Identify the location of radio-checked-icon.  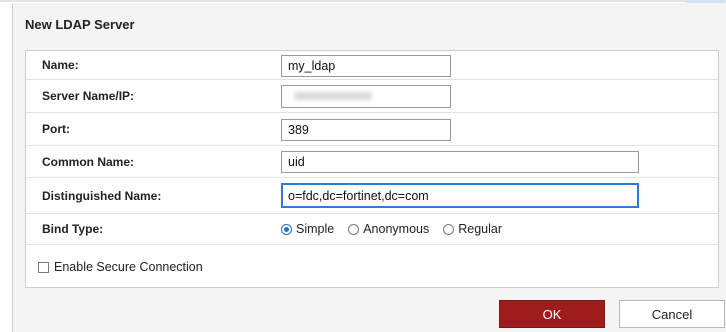
(286, 229).